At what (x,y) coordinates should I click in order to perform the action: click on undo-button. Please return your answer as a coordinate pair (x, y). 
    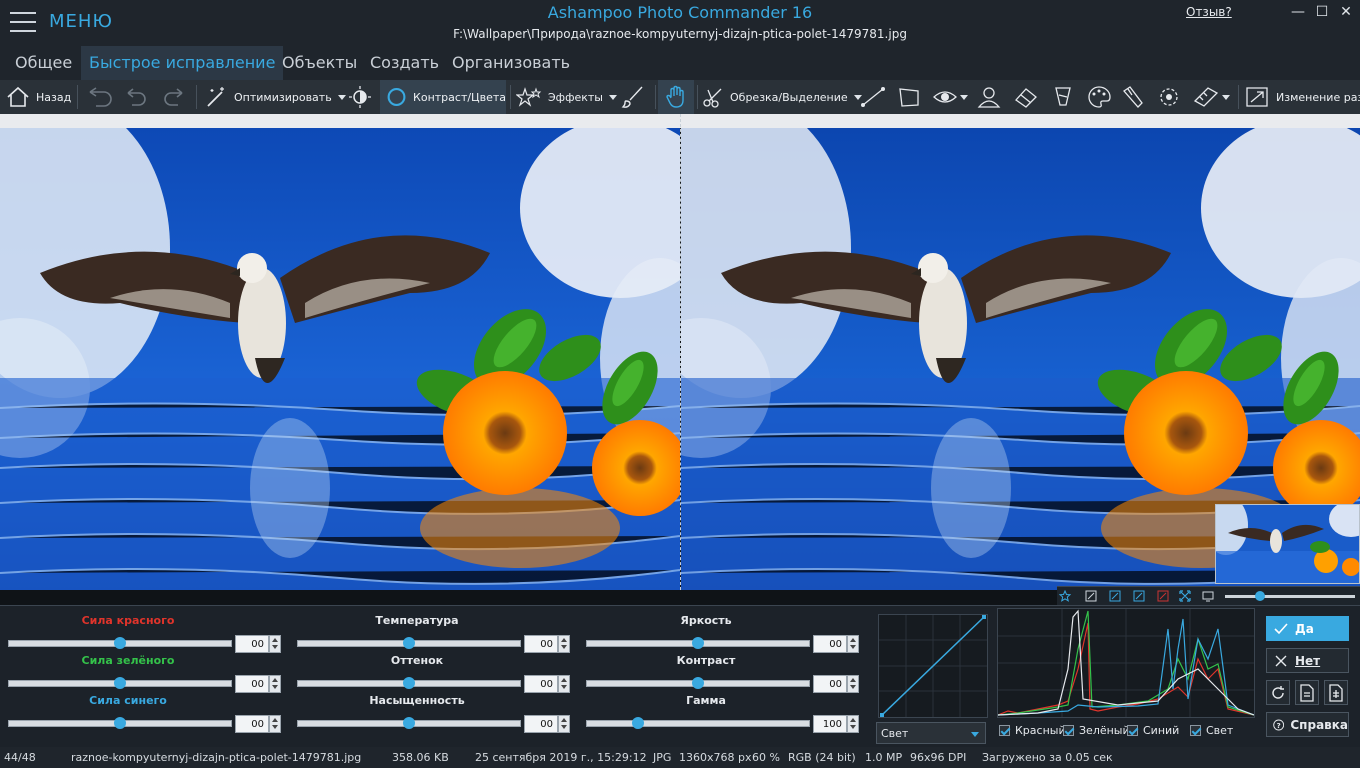
    Looking at the image, I should click on (137, 97).